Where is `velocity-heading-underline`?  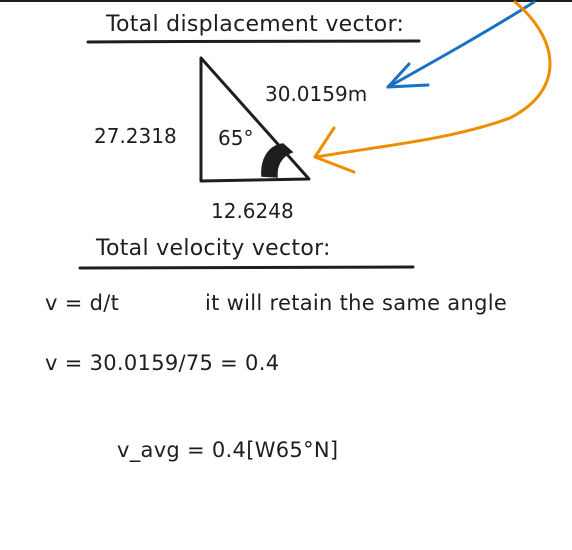 velocity-heading-underline is located at coordinates (246, 267).